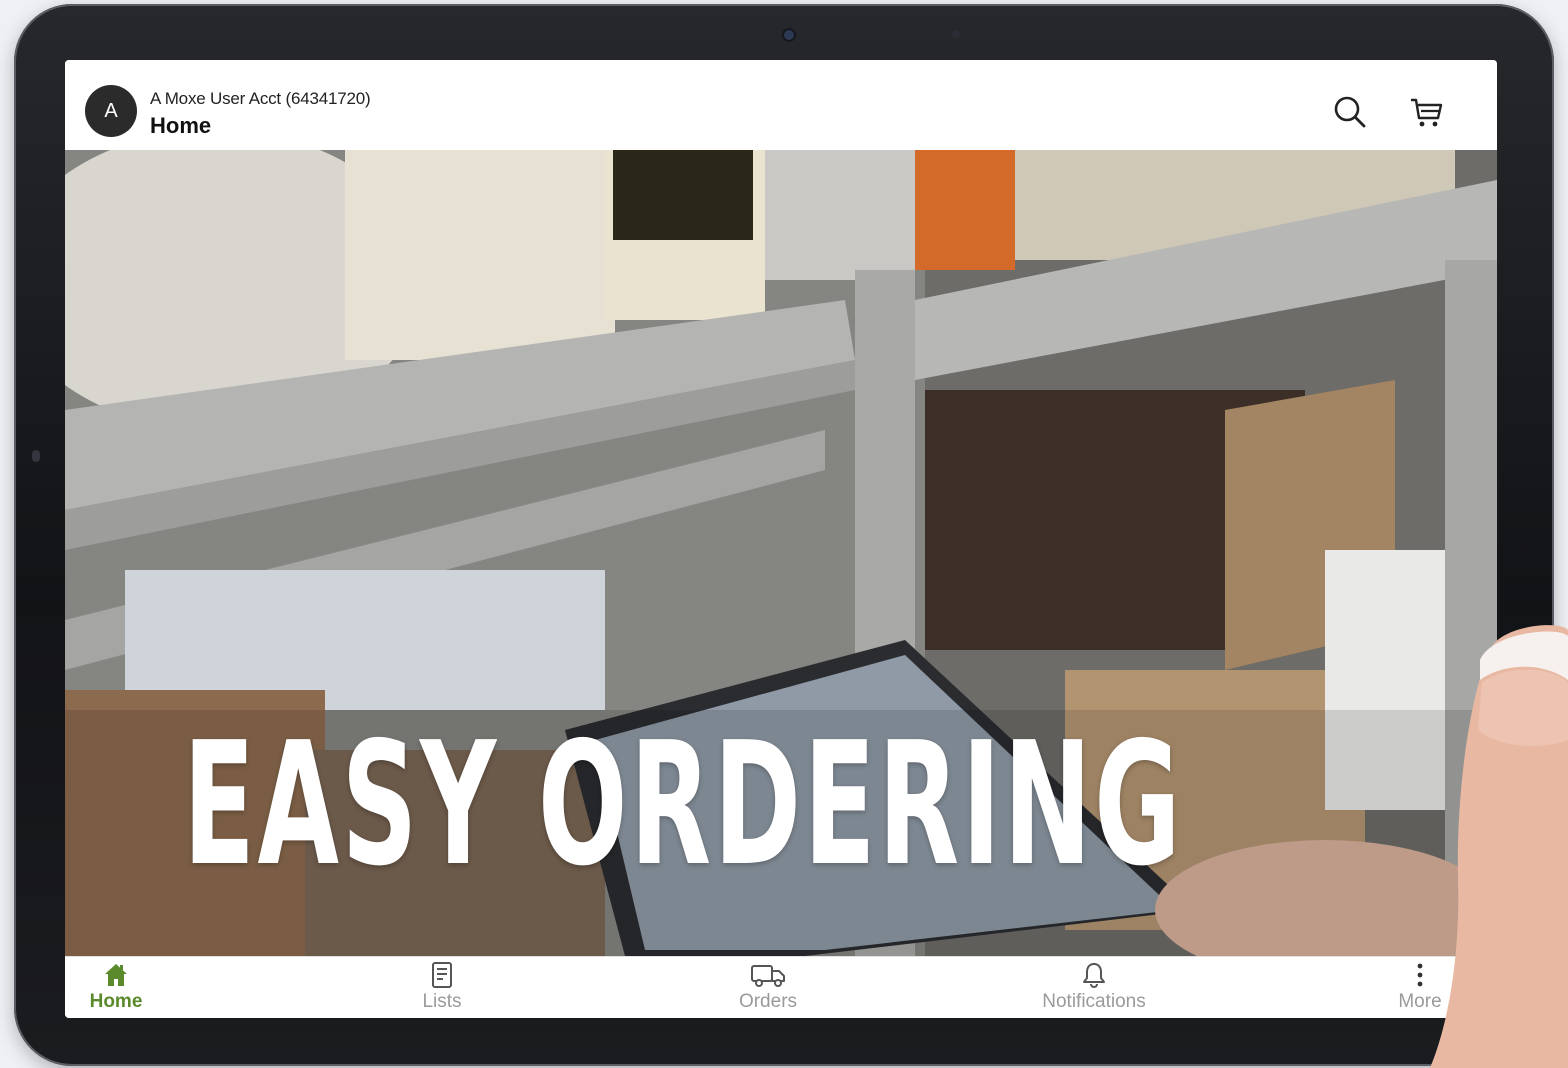 Image resolution: width=1568 pixels, height=1068 pixels. Describe the element at coordinates (260, 98) in the screenshot. I see `account-name: A Moxe User Acct (64341720)` at that location.